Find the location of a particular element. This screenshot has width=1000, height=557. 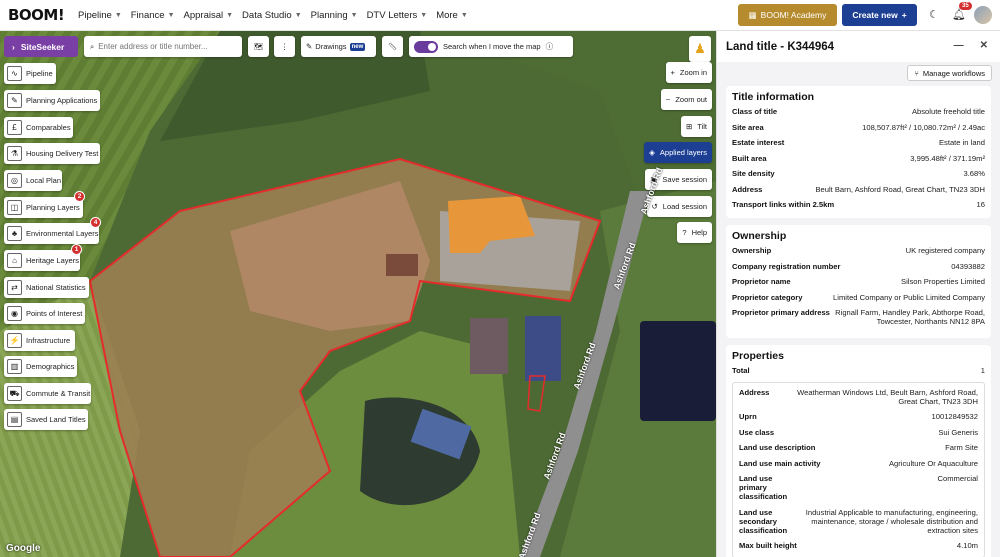

info-icon: ⓘ is located at coordinates (550, 46).